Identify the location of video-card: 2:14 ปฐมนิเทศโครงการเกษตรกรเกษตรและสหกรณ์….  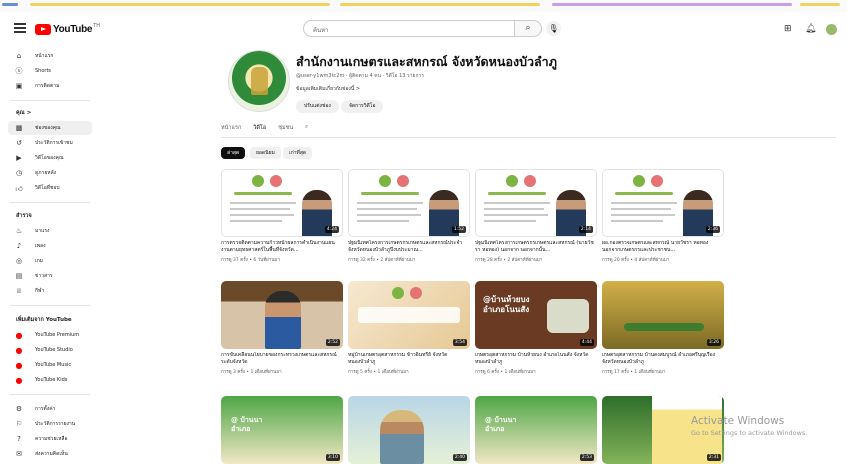
(536, 217).